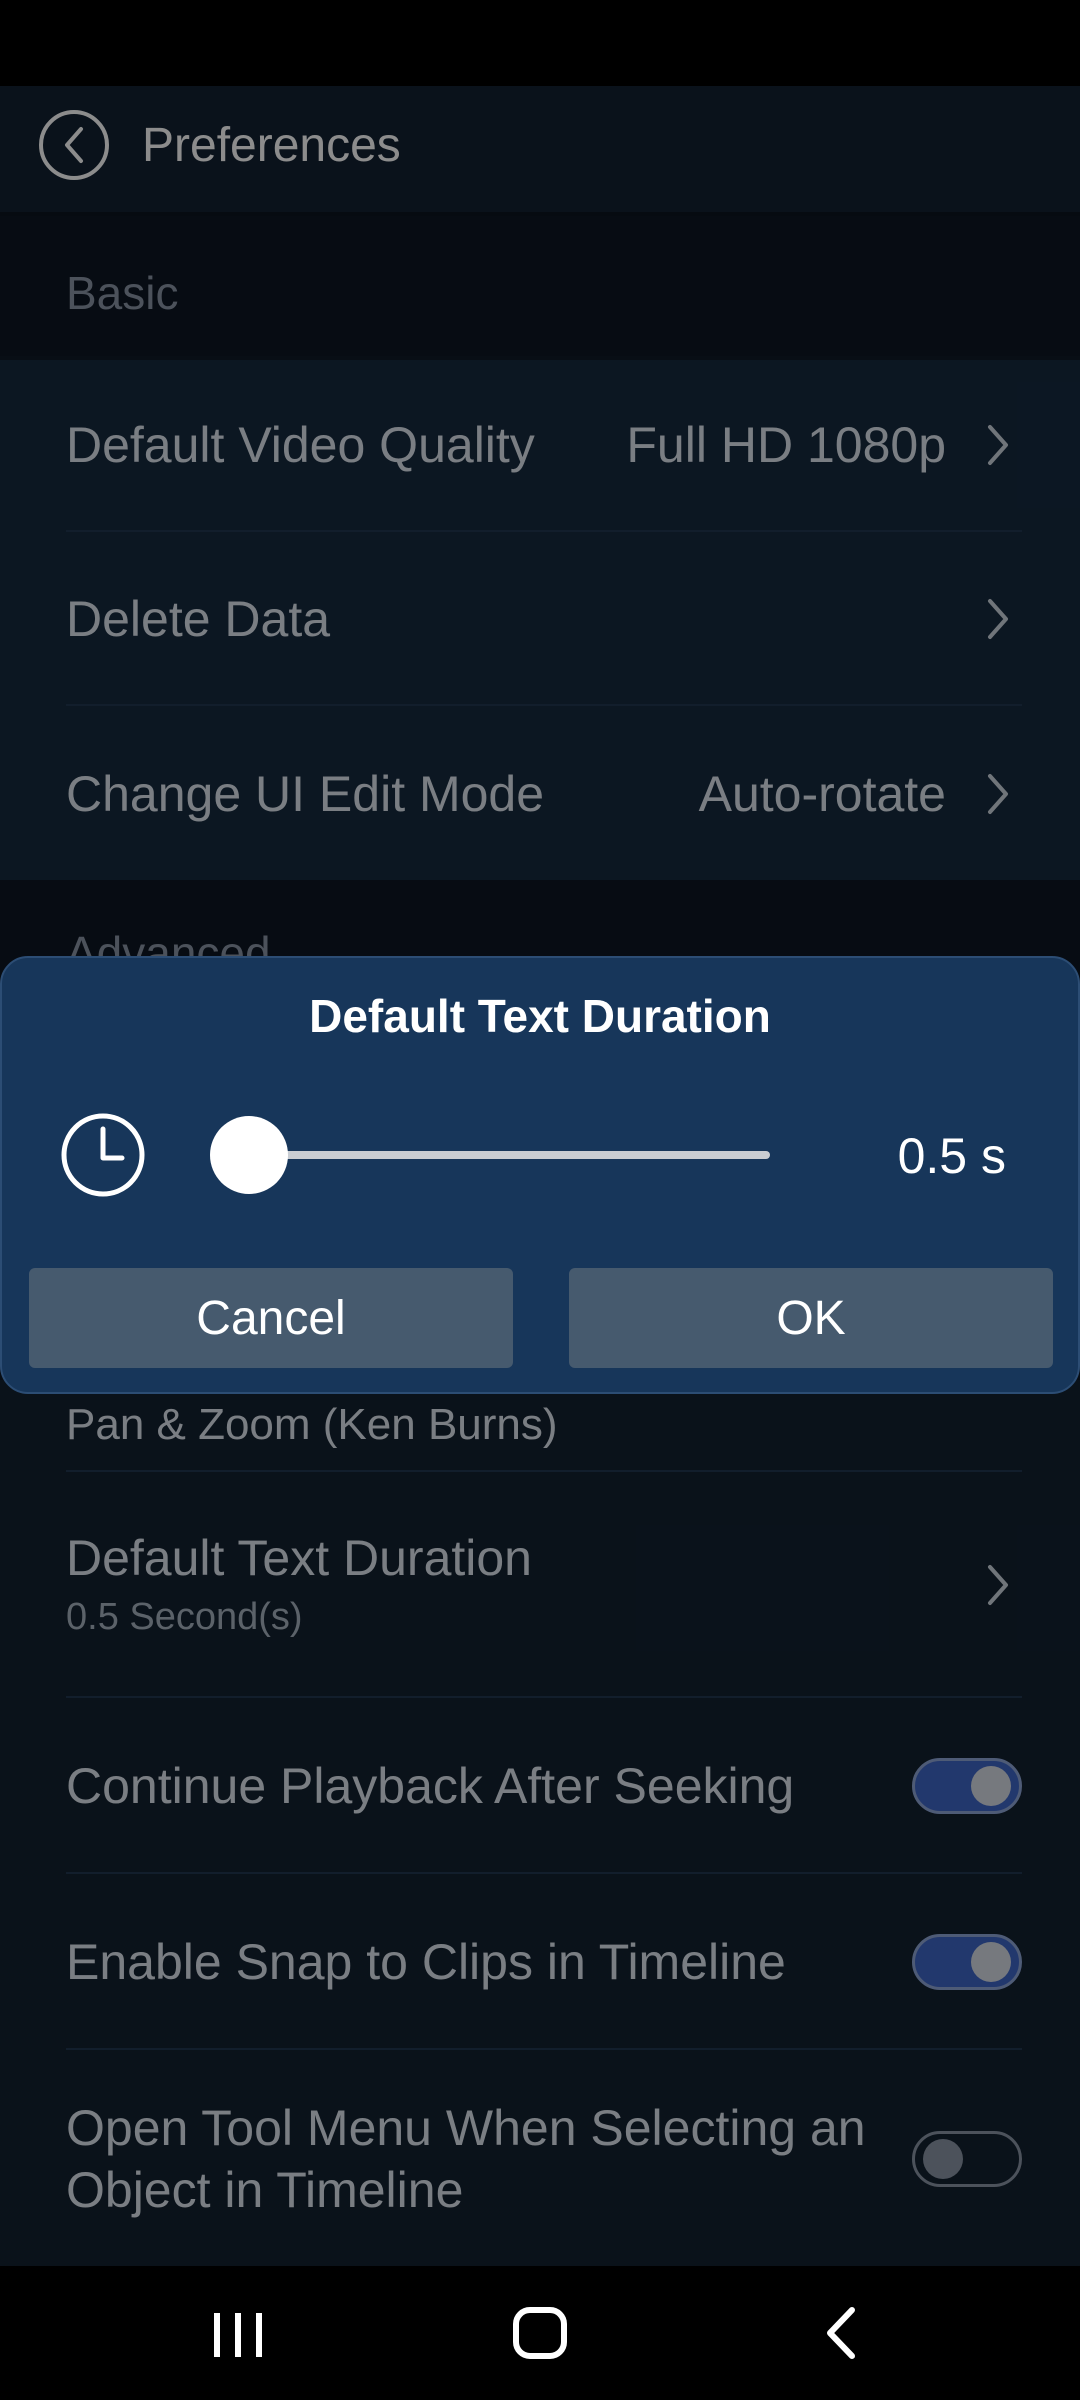 Image resolution: width=1080 pixels, height=2400 pixels. What do you see at coordinates (540, 1016) in the screenshot?
I see `dialog-title: Default Text Duration` at bounding box center [540, 1016].